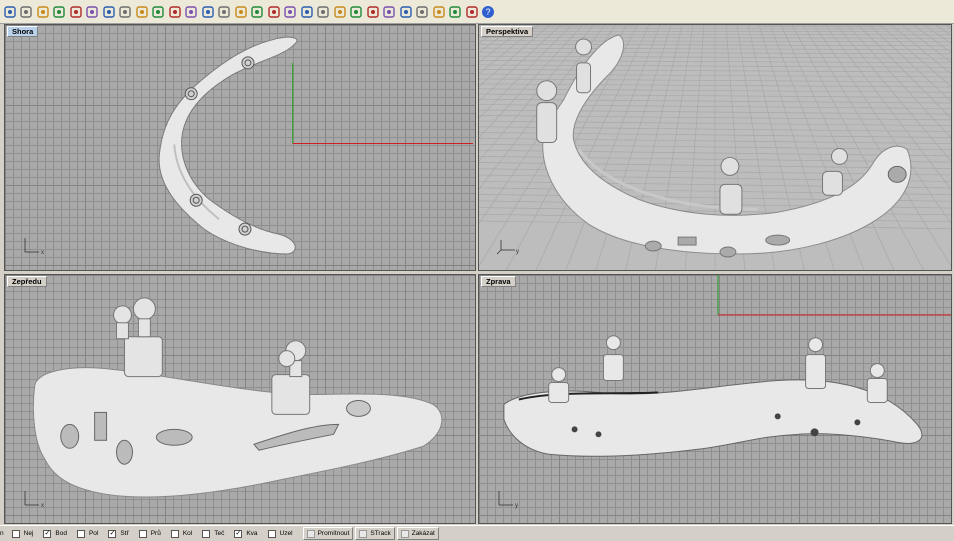 This screenshot has height=541, width=954. I want to click on rotate-icon, so click(174, 11).